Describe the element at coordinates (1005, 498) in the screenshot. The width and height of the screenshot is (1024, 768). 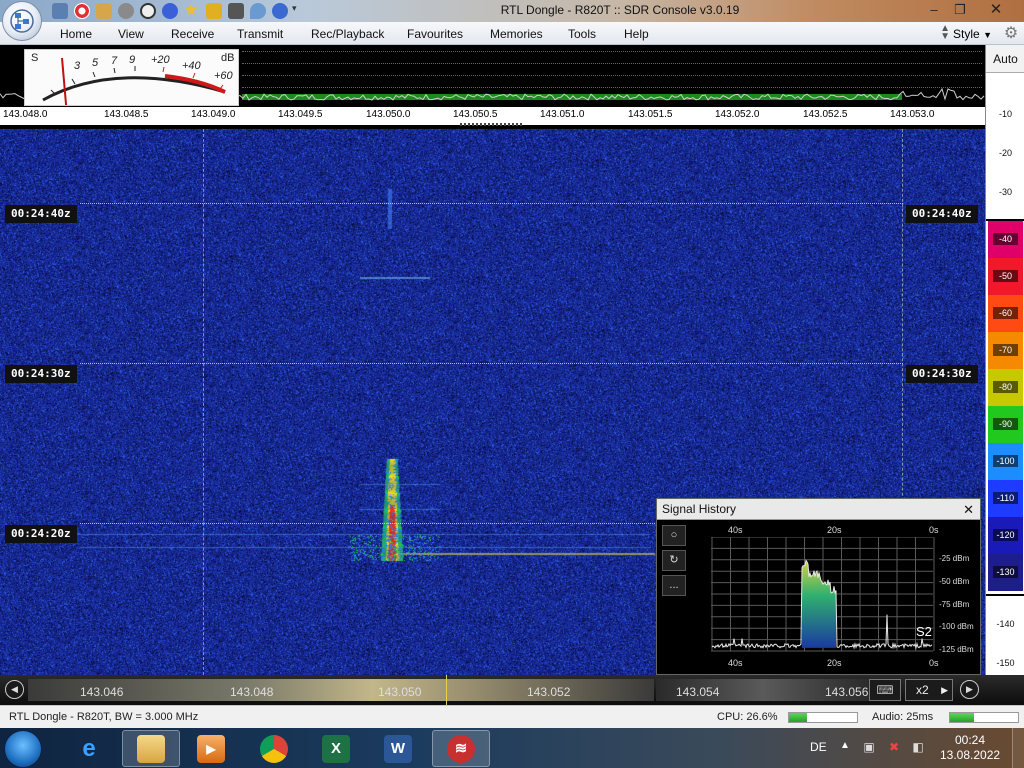
I see `db-swatch: -110` at that location.